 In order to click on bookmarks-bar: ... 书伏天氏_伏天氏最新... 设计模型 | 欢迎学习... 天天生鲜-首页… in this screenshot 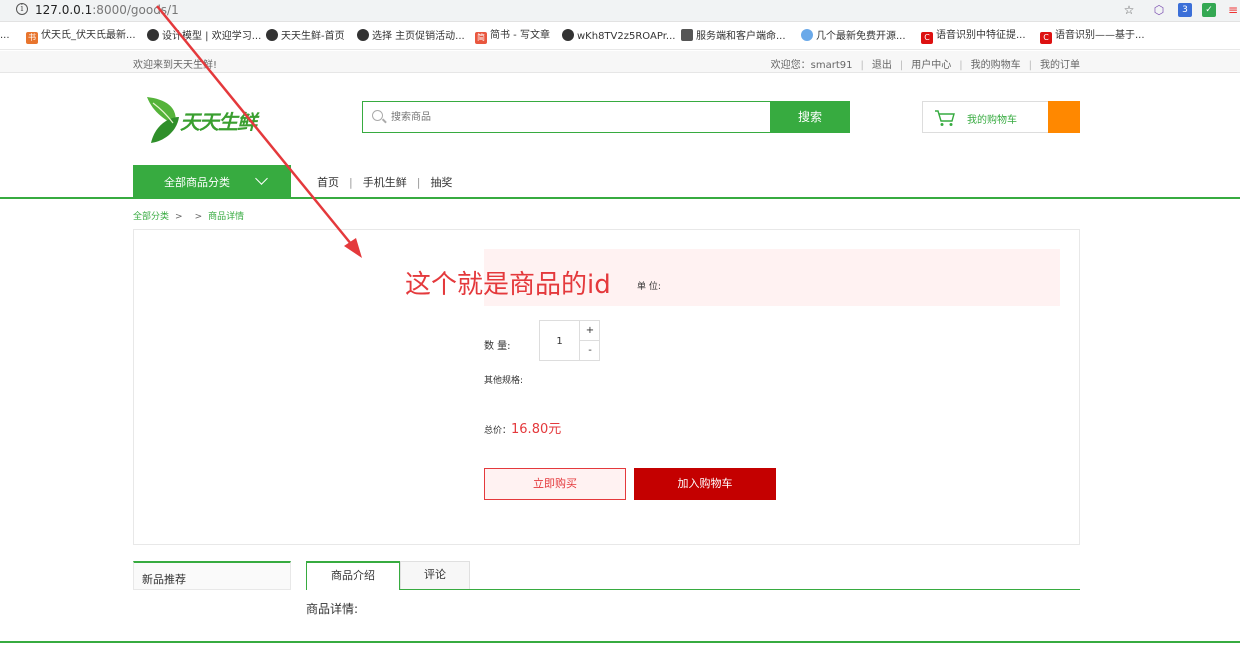, I will do `click(620, 36)`.